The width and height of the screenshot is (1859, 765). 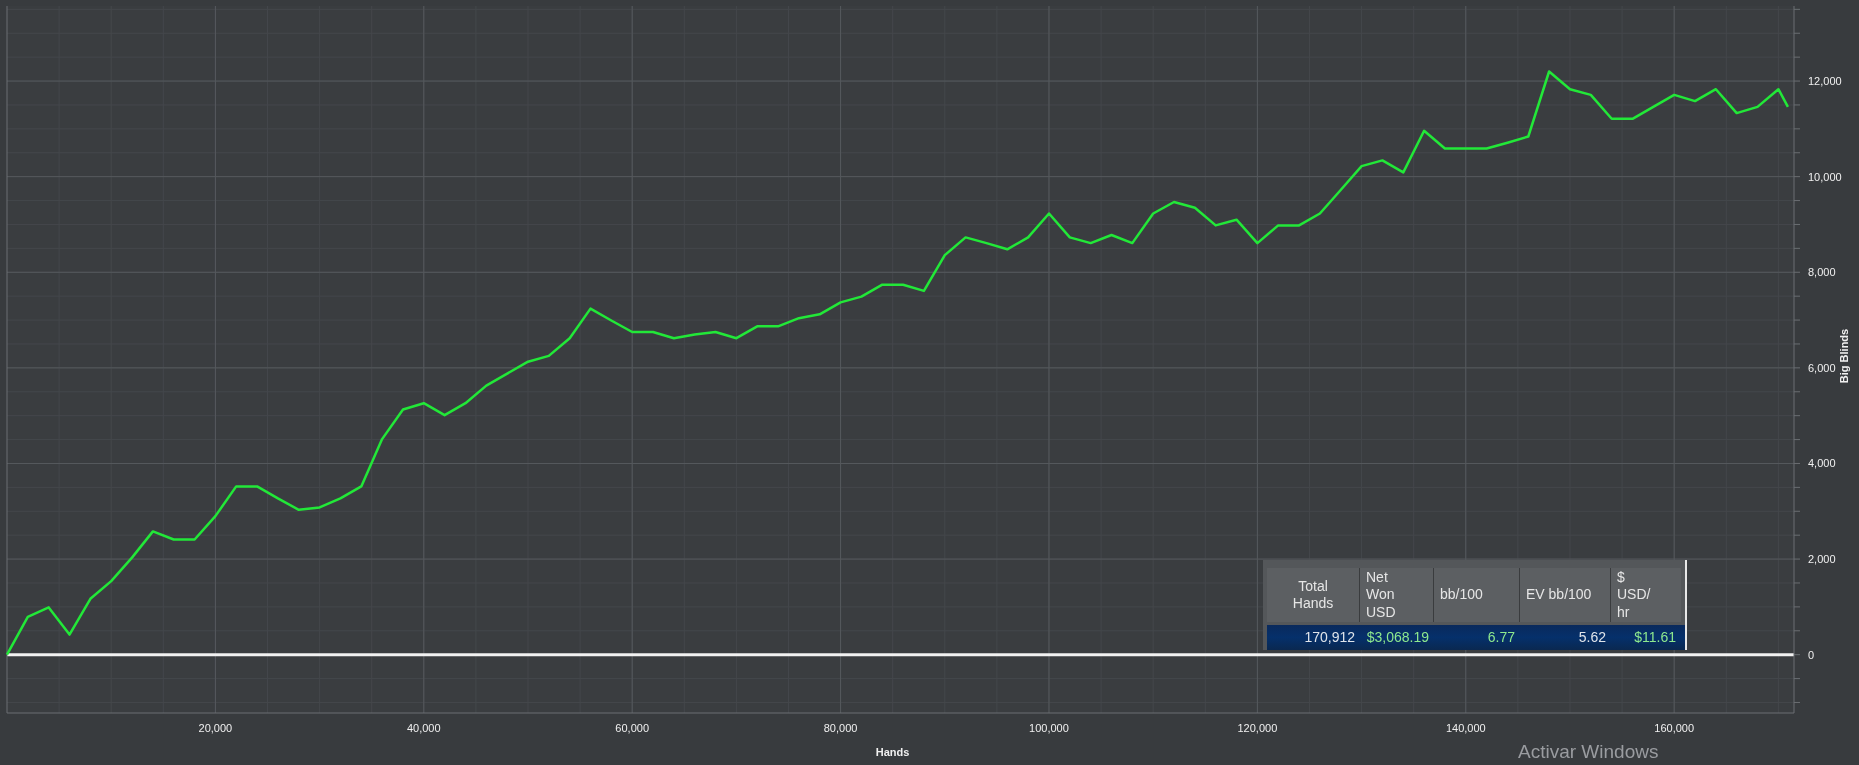 I want to click on y-tick-label: 10,000, so click(x=1825, y=176).